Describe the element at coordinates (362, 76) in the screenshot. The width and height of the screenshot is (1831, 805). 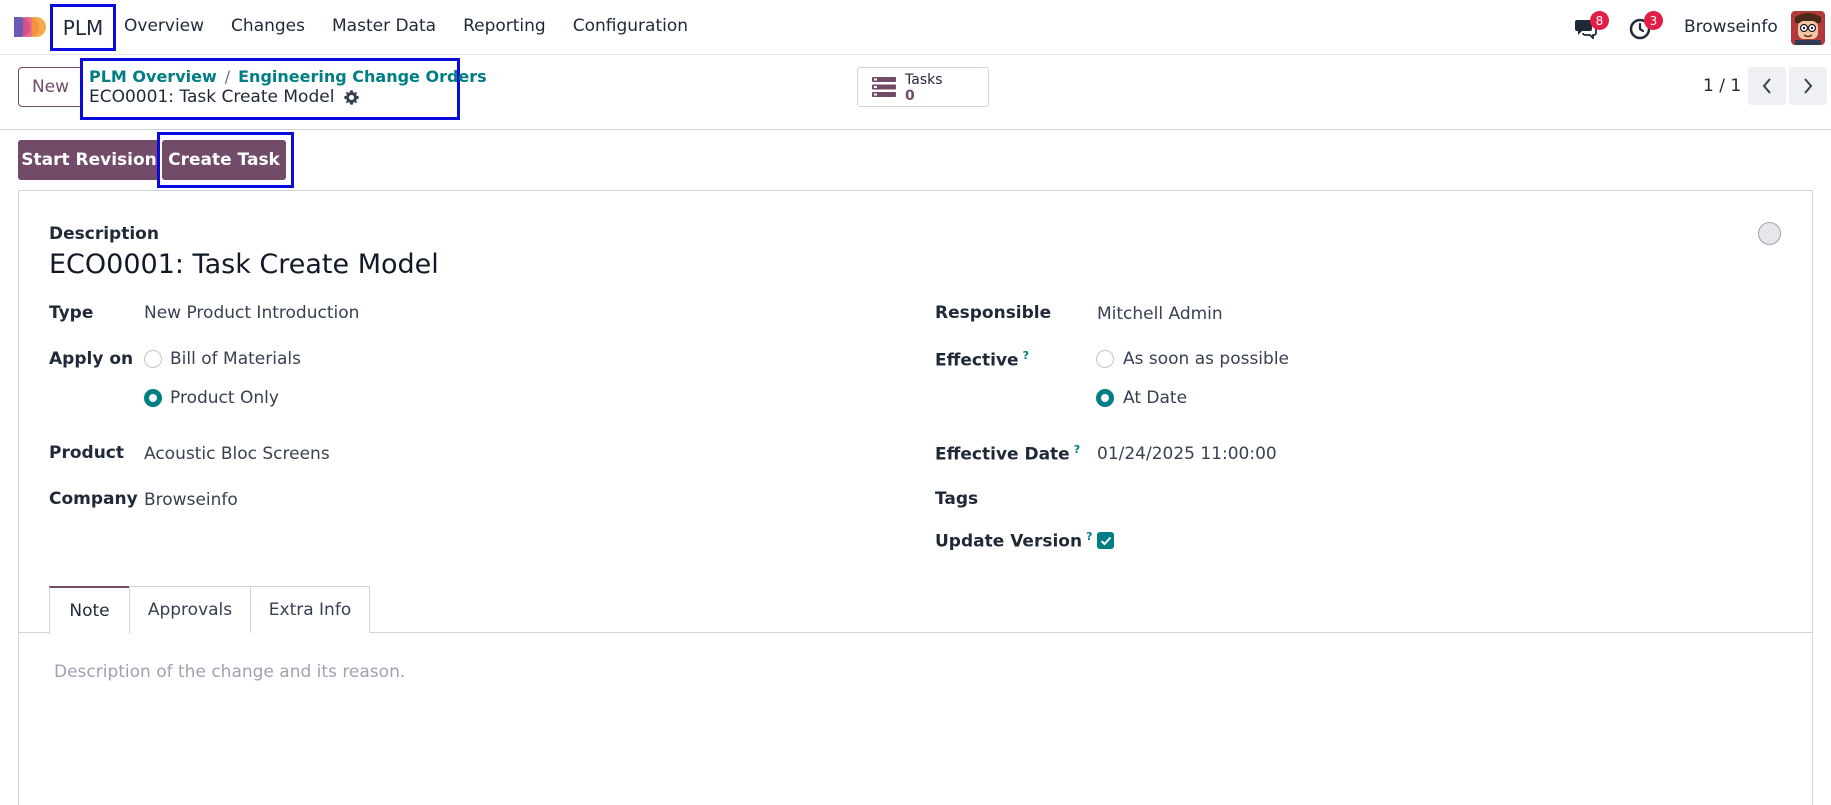
I see `breadcrumb-engineering-change-orders: Engineering Change Orders` at that location.